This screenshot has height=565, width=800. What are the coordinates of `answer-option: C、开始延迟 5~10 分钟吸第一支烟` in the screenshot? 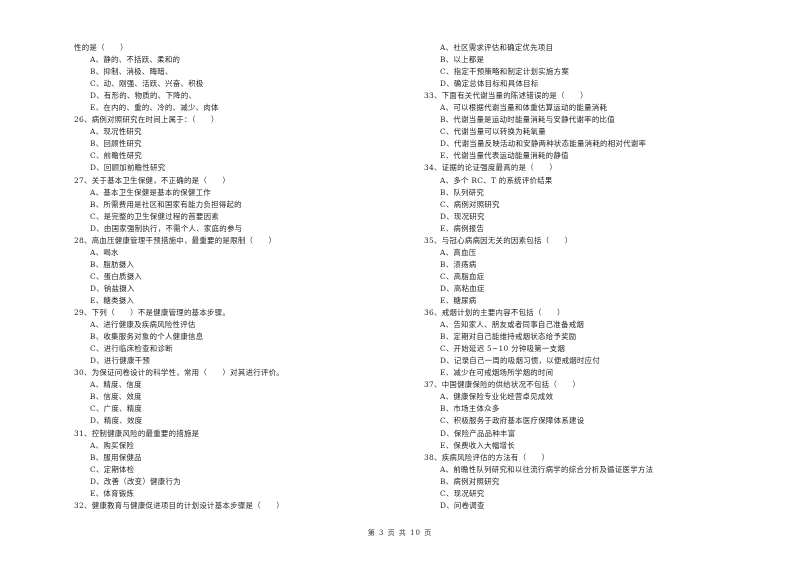 It's located at (503, 349).